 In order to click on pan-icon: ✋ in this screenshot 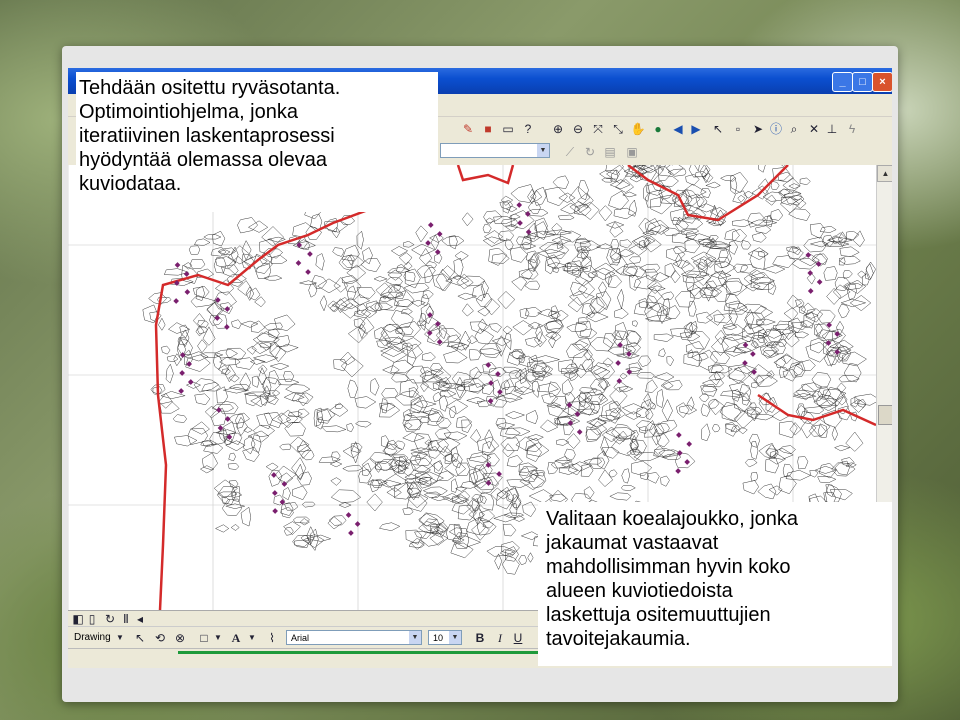, I will do `click(638, 129)`.